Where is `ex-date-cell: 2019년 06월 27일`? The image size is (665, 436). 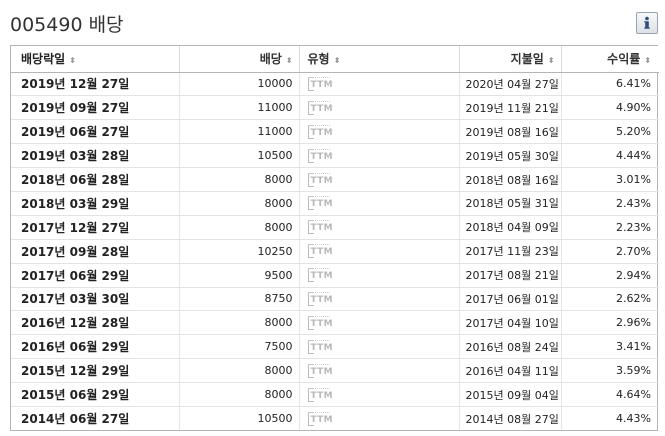 ex-date-cell: 2019년 06월 27일 is located at coordinates (95, 132).